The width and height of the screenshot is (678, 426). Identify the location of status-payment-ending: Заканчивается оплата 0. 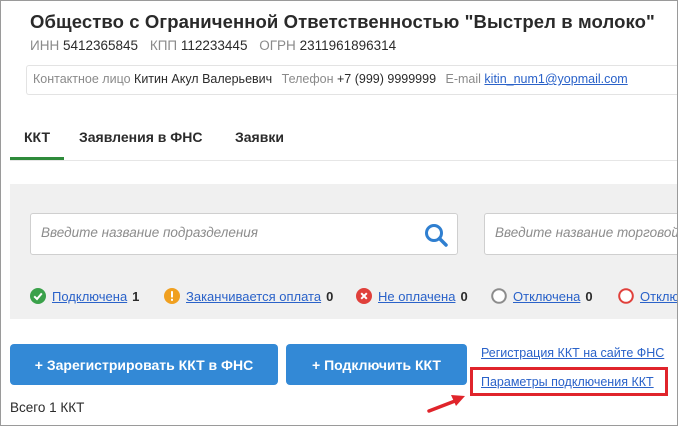
(248, 296).